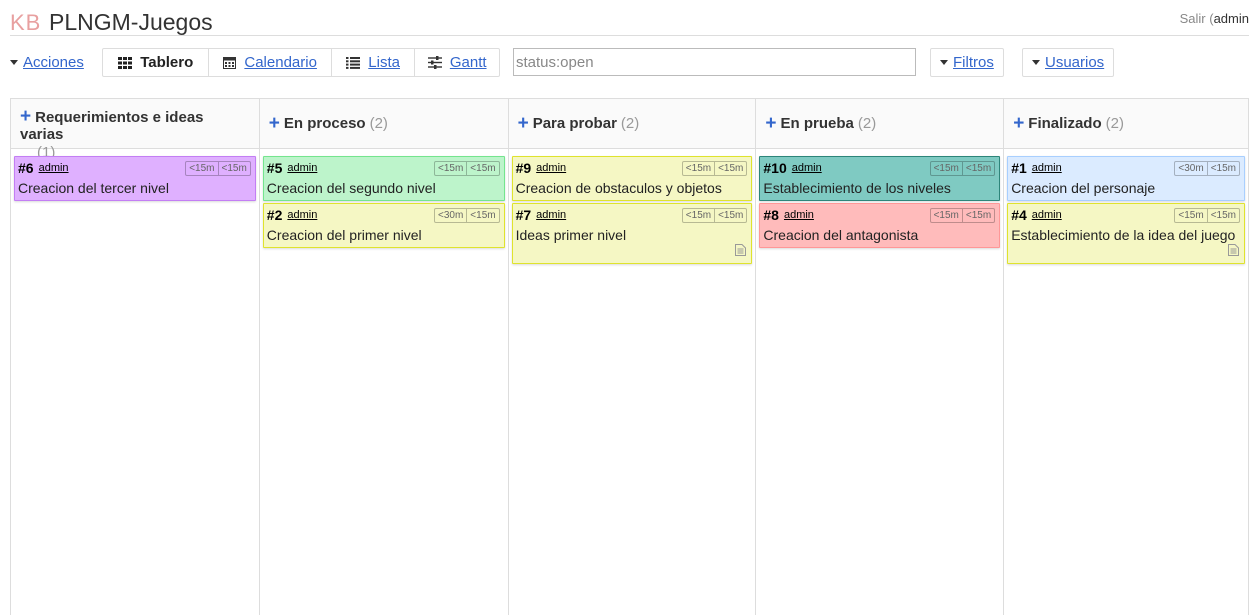 This screenshot has height=615, width=1249. What do you see at coordinates (632, 188) in the screenshot?
I see `task-title: Creacion de obstaculos y objetos` at bounding box center [632, 188].